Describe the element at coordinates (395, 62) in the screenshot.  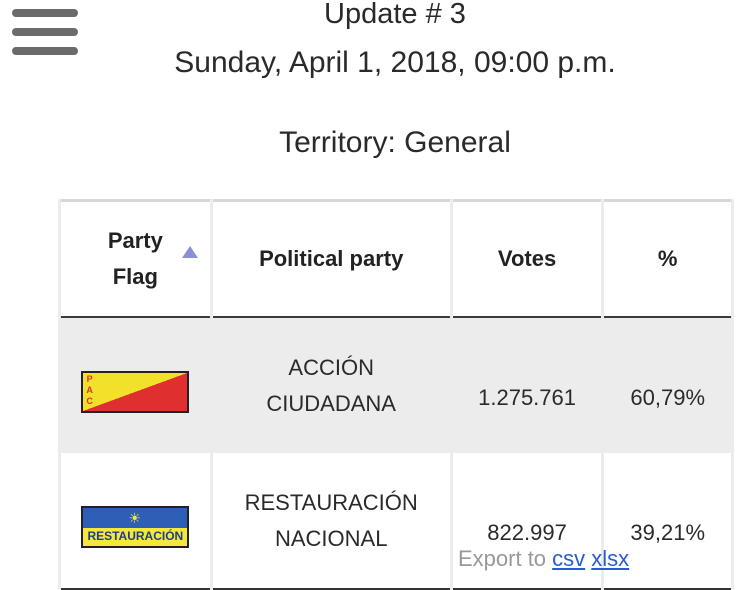
I see `update-datetime: Sunday, April 1, 2018, 09:00 p.m.` at that location.